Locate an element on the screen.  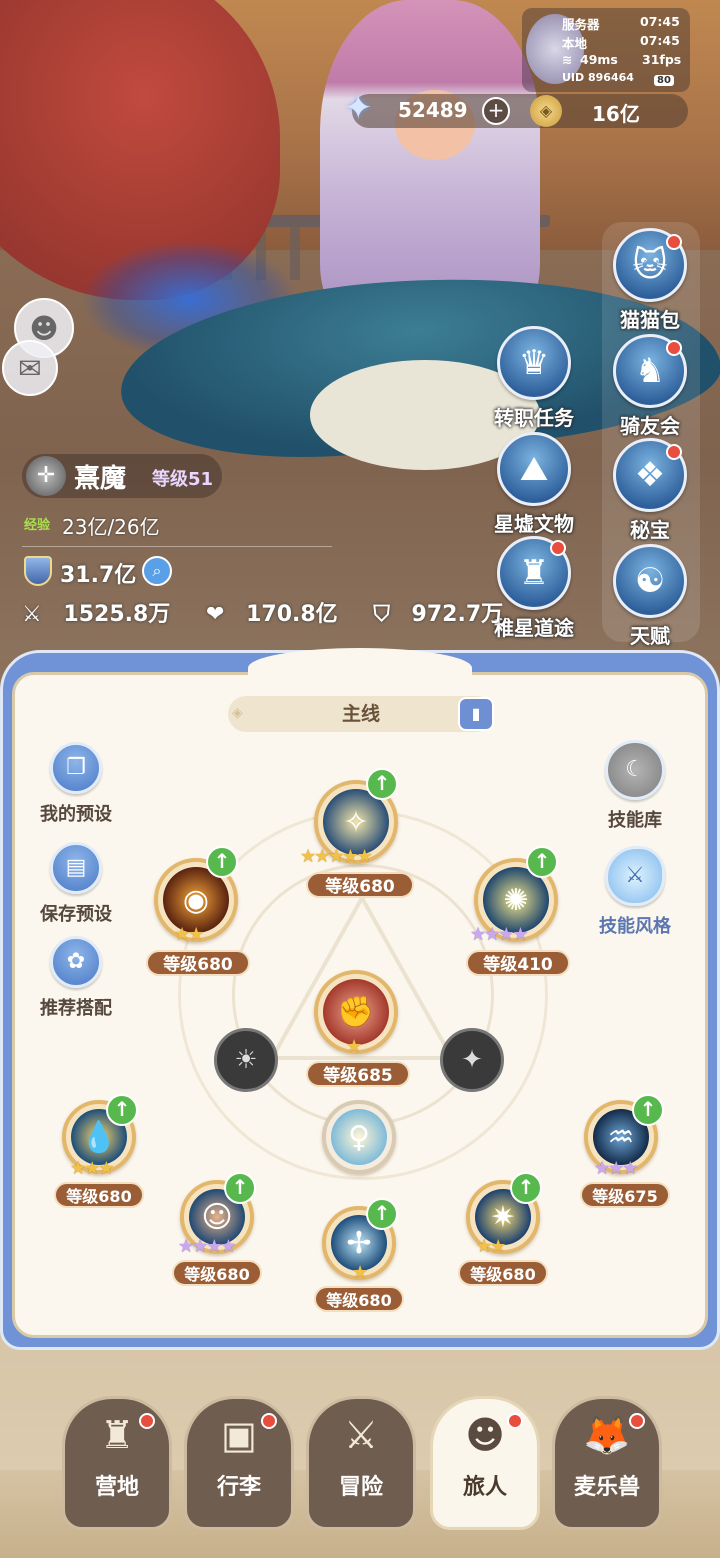
gold-coin-icon: ◈ is located at coordinates (546, 111).